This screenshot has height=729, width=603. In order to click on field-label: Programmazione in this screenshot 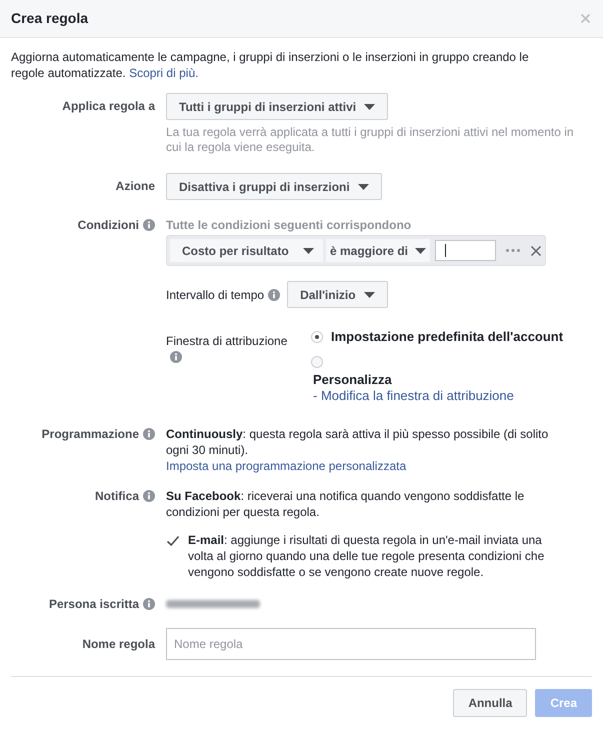, I will do `click(90, 434)`.